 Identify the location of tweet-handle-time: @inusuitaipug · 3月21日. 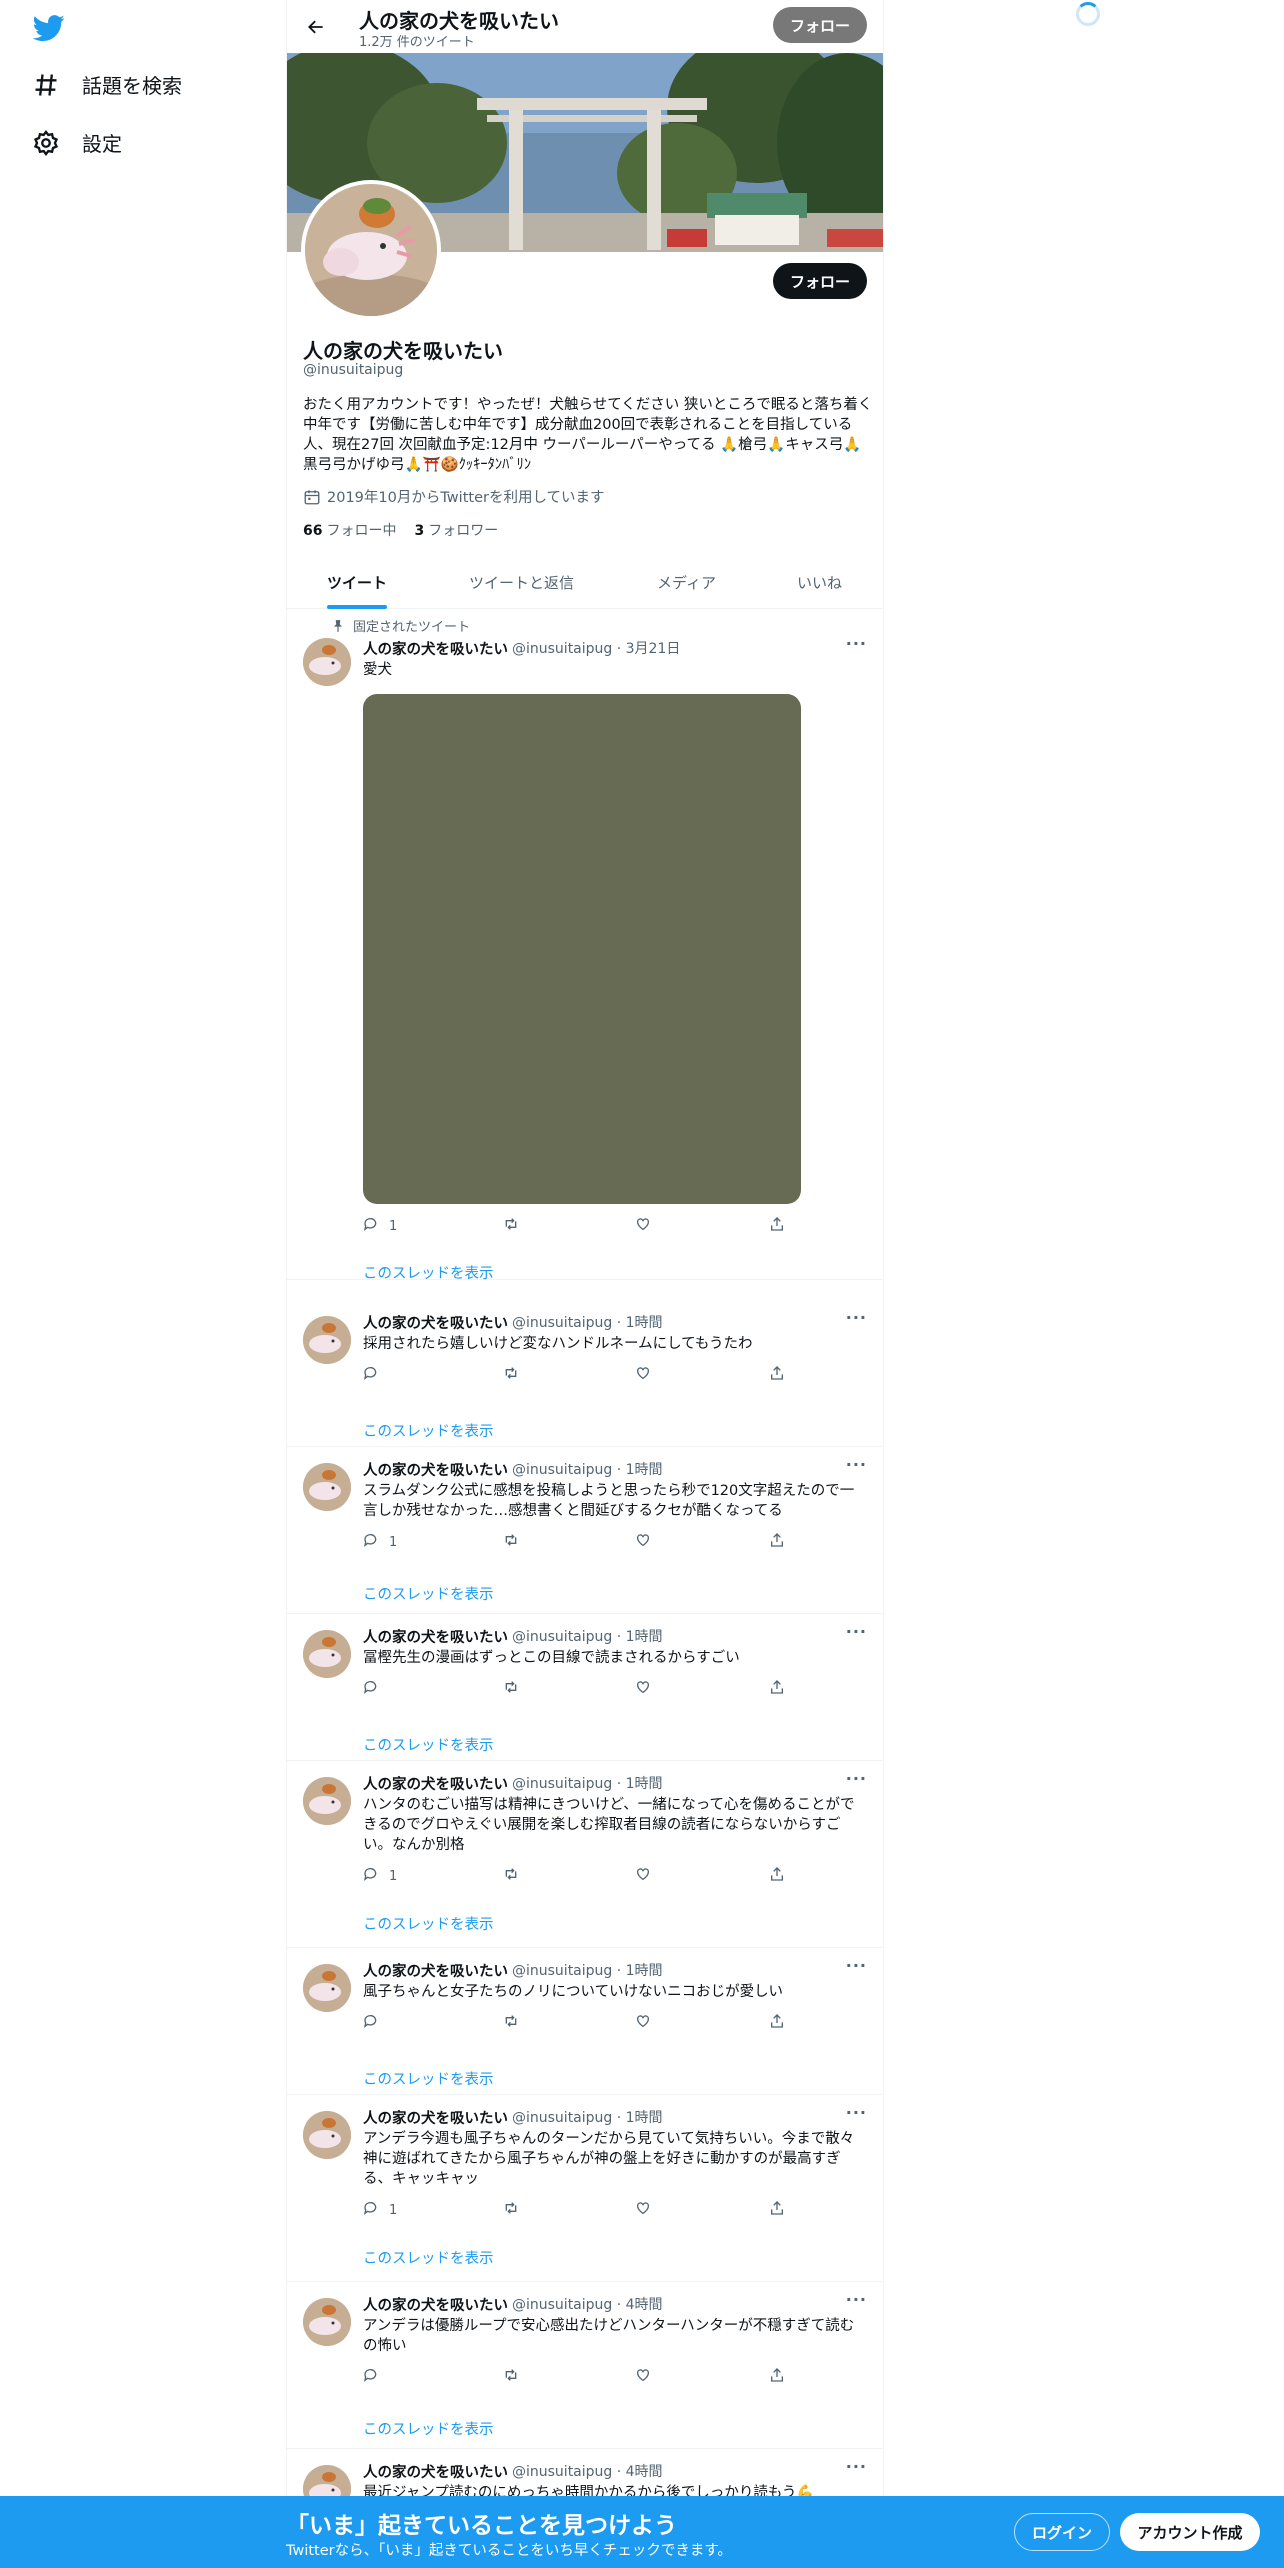
(596, 648).